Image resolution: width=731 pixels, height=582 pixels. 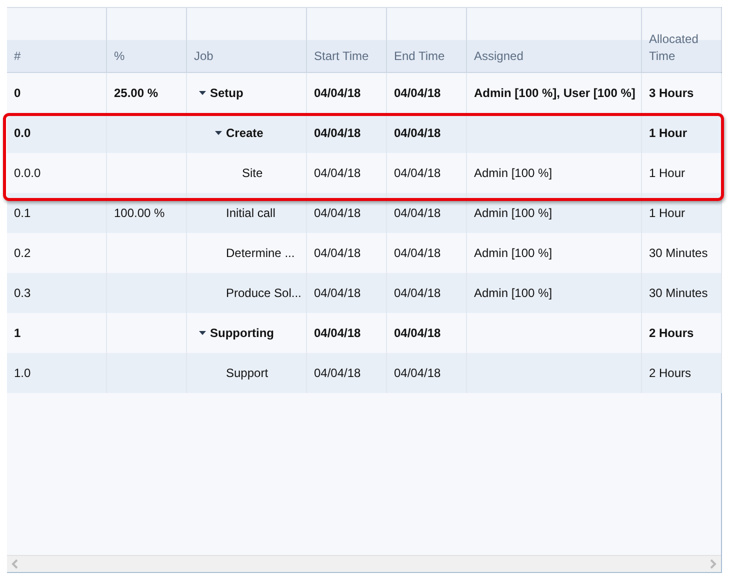 What do you see at coordinates (682, 373) in the screenshot?
I see `table-cell: 2 Hours` at bounding box center [682, 373].